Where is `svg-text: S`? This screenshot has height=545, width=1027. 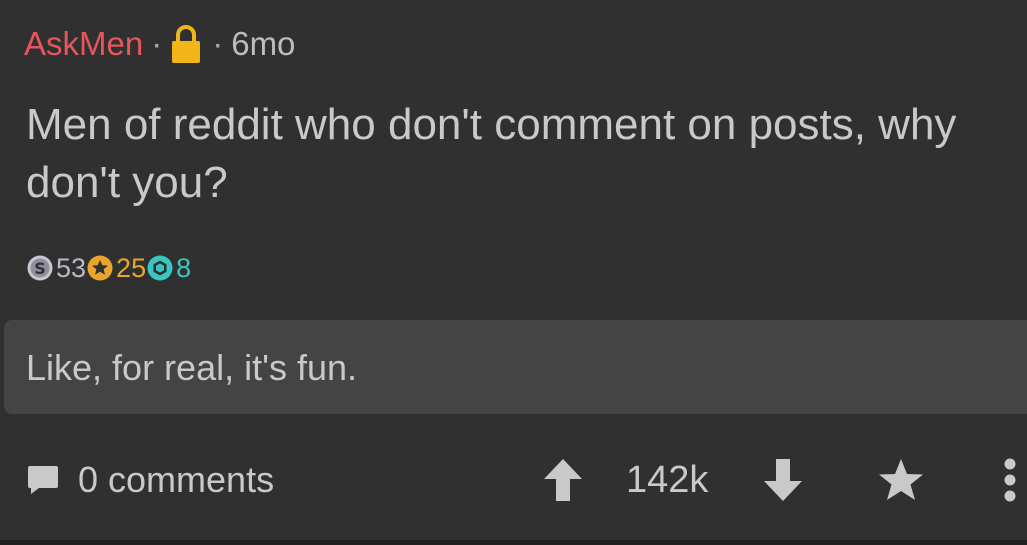 svg-text: S is located at coordinates (40, 268).